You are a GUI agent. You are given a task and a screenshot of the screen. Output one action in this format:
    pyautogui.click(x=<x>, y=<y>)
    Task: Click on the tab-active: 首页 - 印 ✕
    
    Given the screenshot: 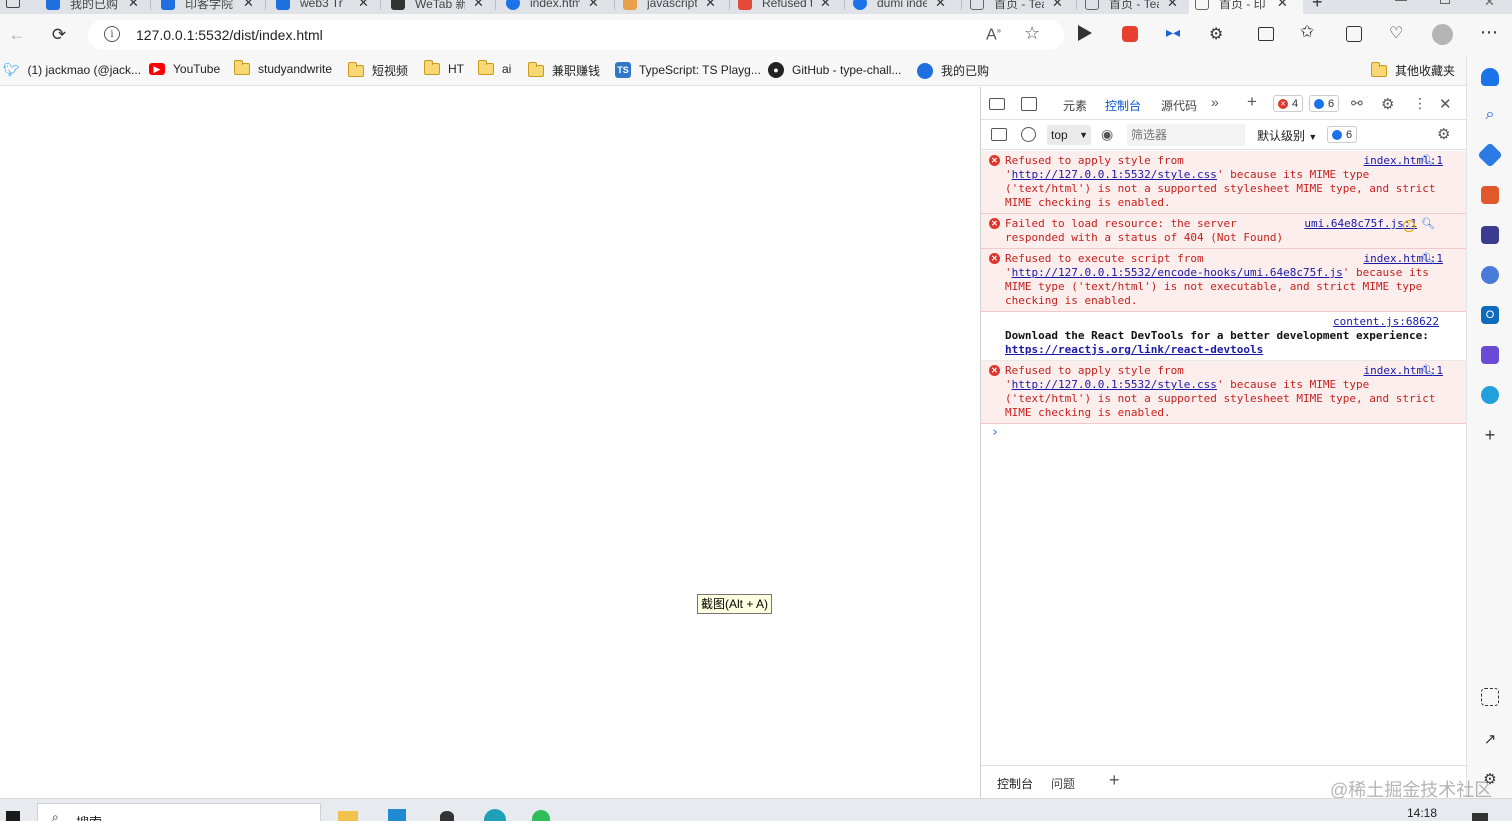 What is the action you would take?
    pyautogui.click(x=1246, y=7)
    